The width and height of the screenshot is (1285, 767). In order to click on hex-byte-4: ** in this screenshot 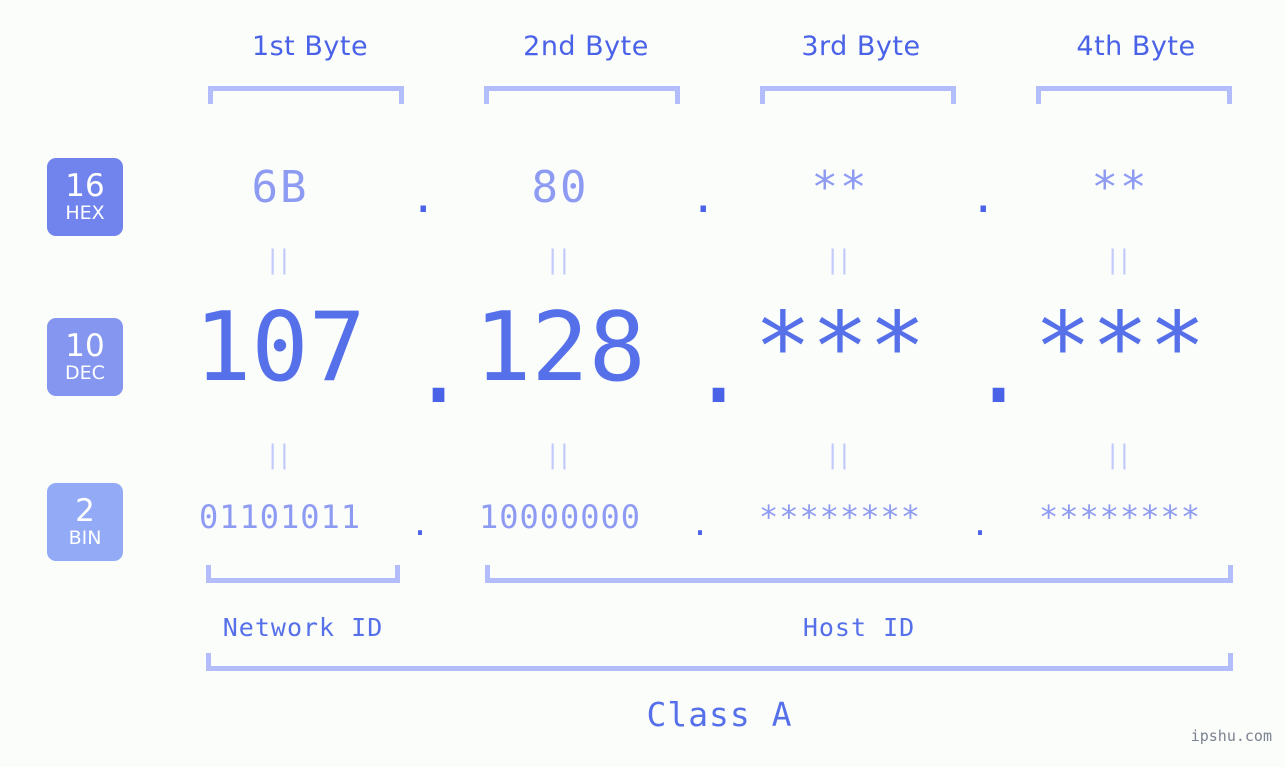, I will do `click(1120, 187)`.